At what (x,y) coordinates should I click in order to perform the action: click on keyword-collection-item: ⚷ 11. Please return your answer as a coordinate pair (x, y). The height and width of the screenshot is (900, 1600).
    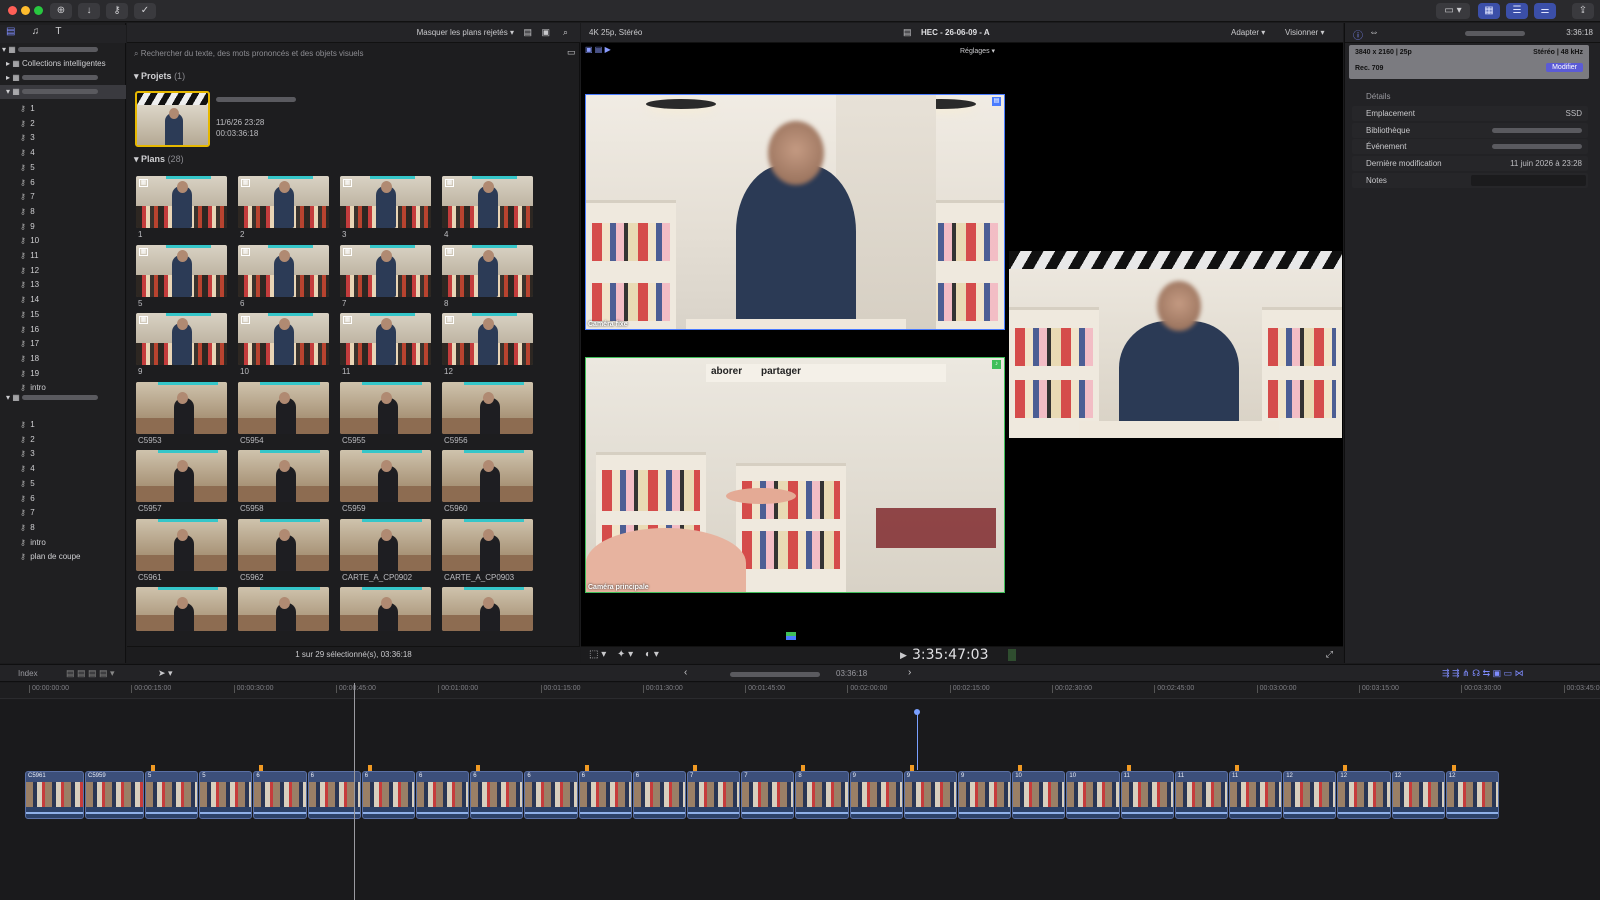
    Looking at the image, I should click on (63, 256).